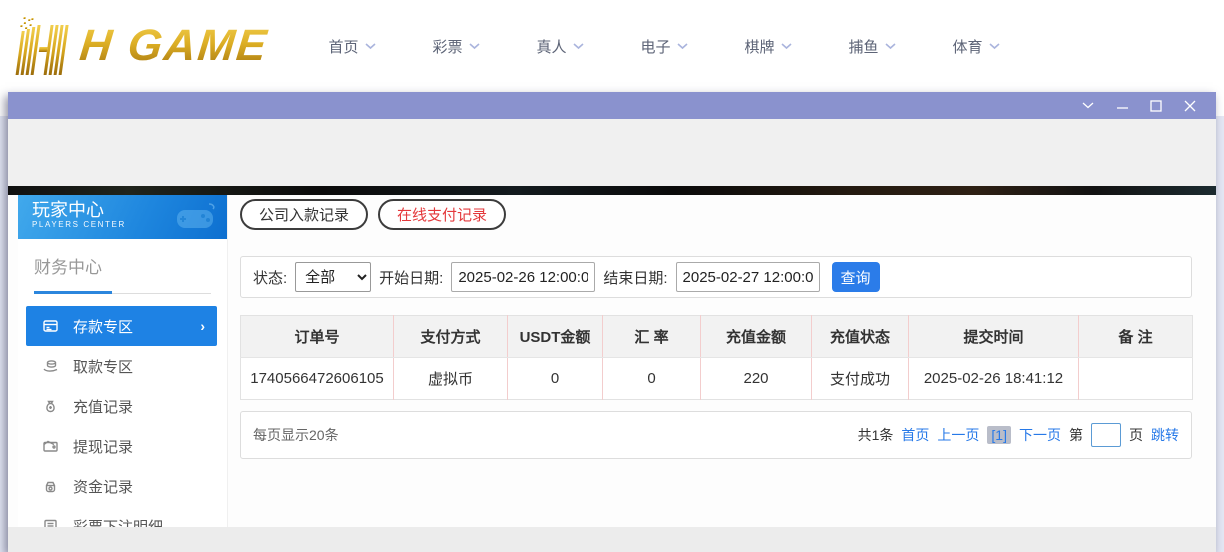  I want to click on end-date-label: 结束日期:, so click(635, 278).